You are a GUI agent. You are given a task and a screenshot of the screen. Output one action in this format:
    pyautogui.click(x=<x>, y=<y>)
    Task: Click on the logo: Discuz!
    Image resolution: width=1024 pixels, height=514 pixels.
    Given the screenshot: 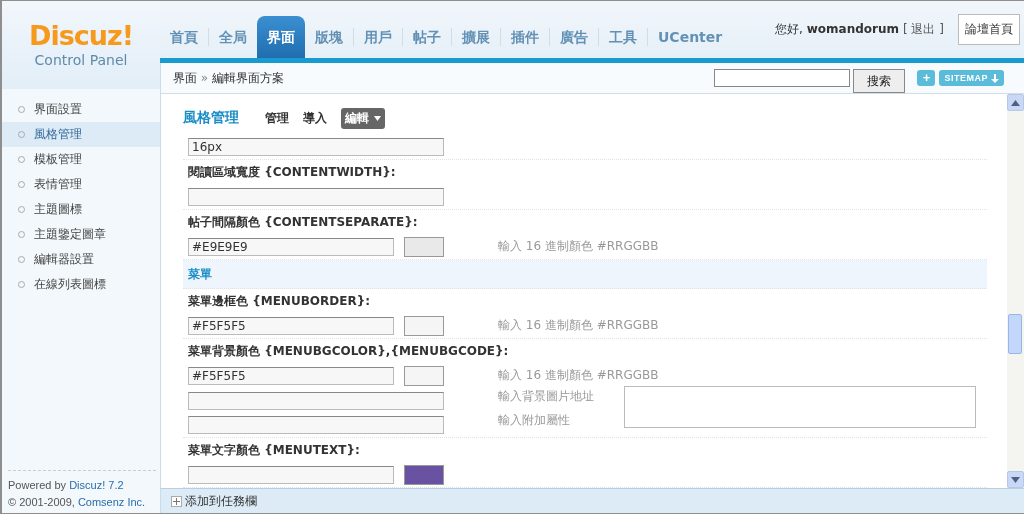 What is the action you would take?
    pyautogui.click(x=81, y=36)
    